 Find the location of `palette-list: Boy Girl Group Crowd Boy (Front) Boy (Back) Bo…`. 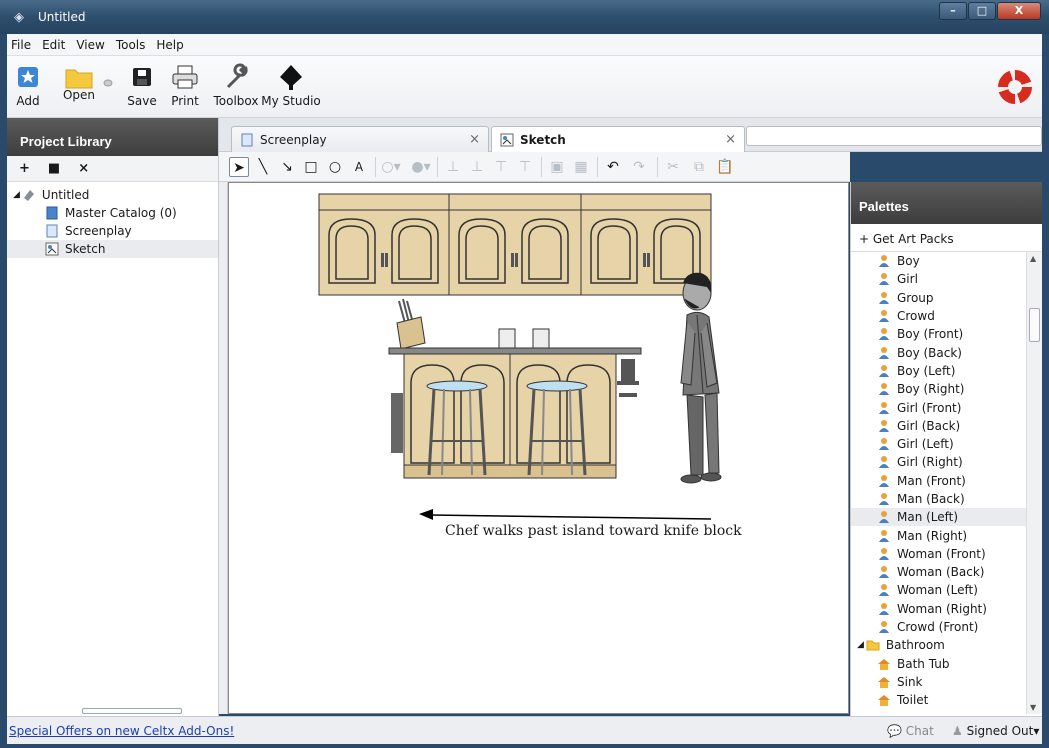

palette-list: Boy Girl Group Crowd Boy (Front) Boy (Back) Bo… is located at coordinates (939, 480).